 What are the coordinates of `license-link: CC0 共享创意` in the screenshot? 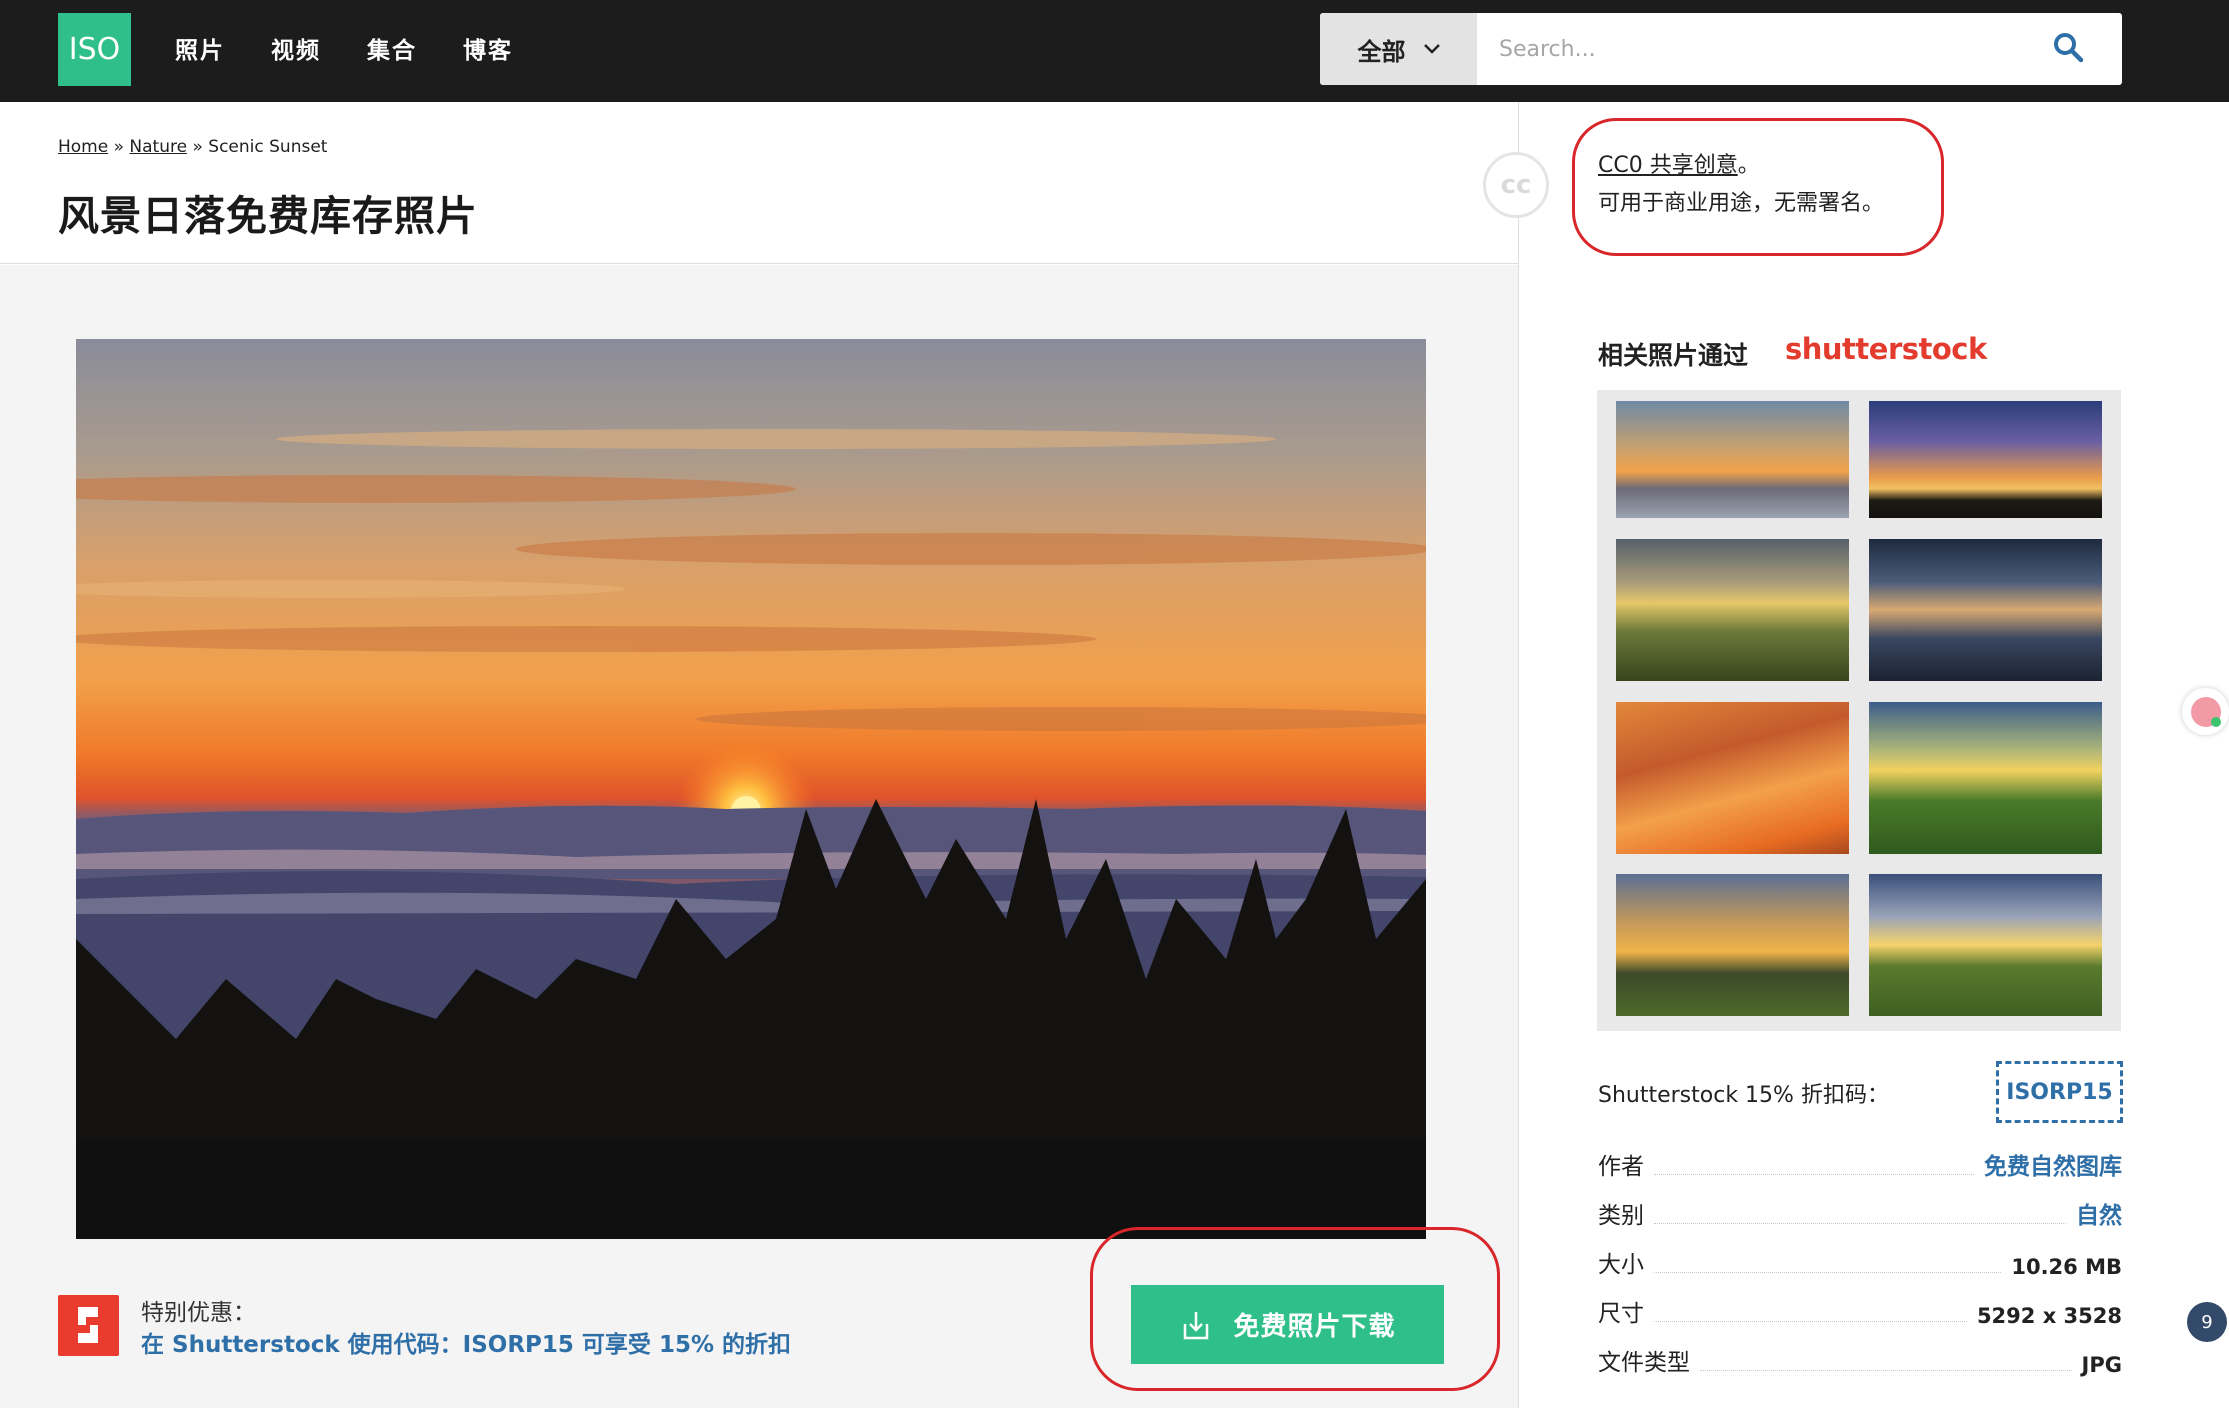 It's located at (1668, 165).